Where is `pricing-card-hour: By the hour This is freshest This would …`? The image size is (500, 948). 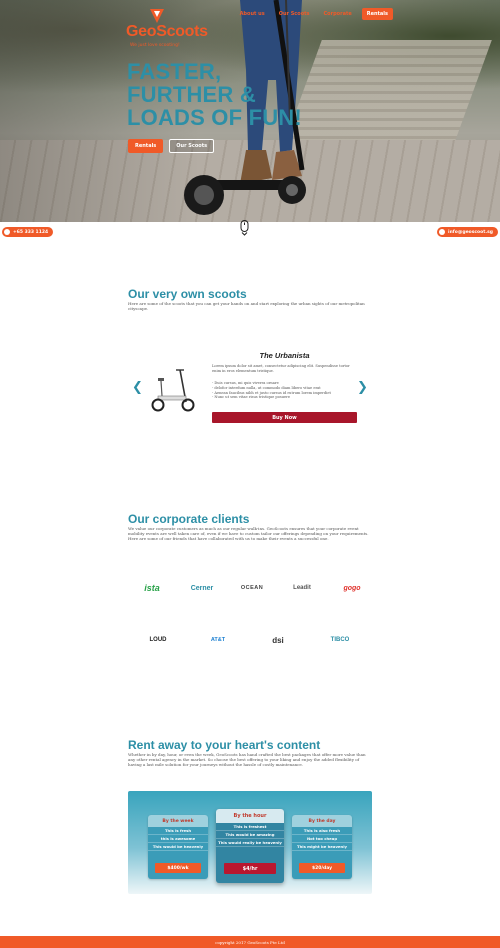 pricing-card-hour: By the hour This is freshest This would … is located at coordinates (250, 846).